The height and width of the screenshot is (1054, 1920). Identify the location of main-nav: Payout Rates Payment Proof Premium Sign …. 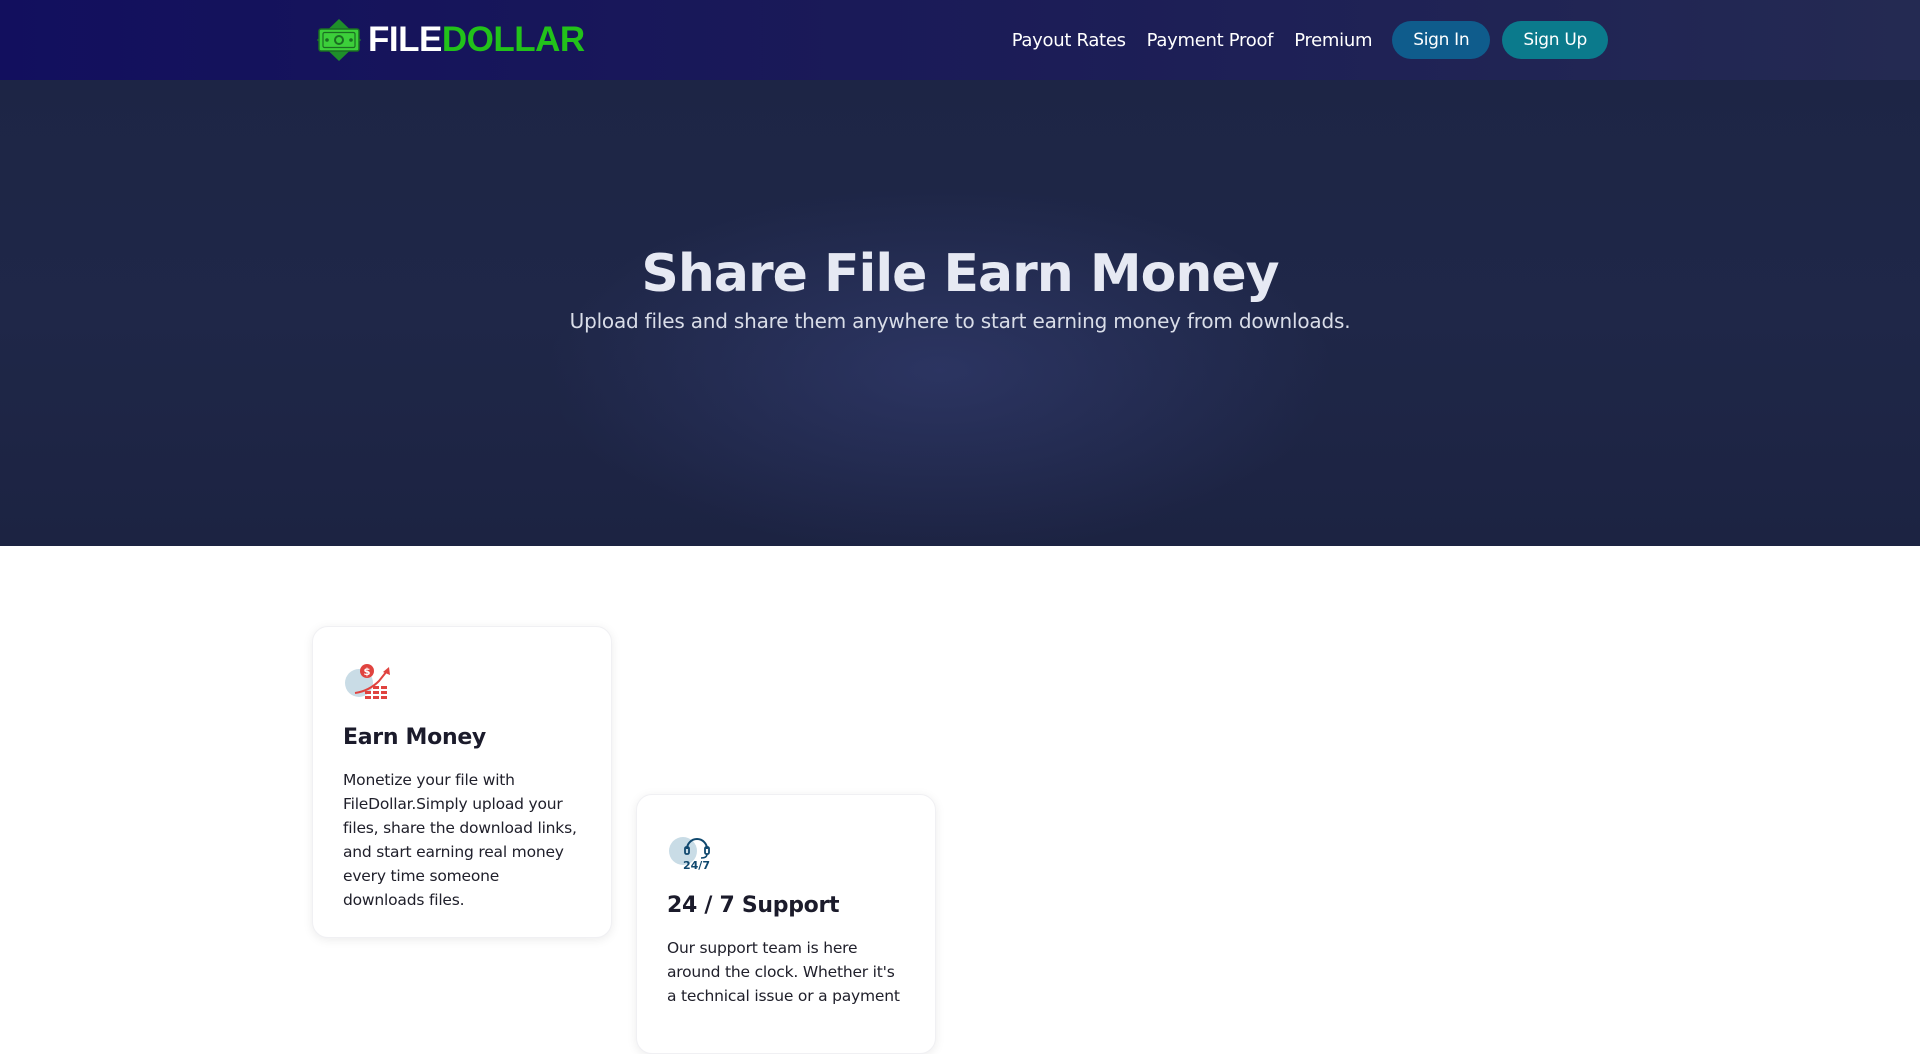
(1310, 40).